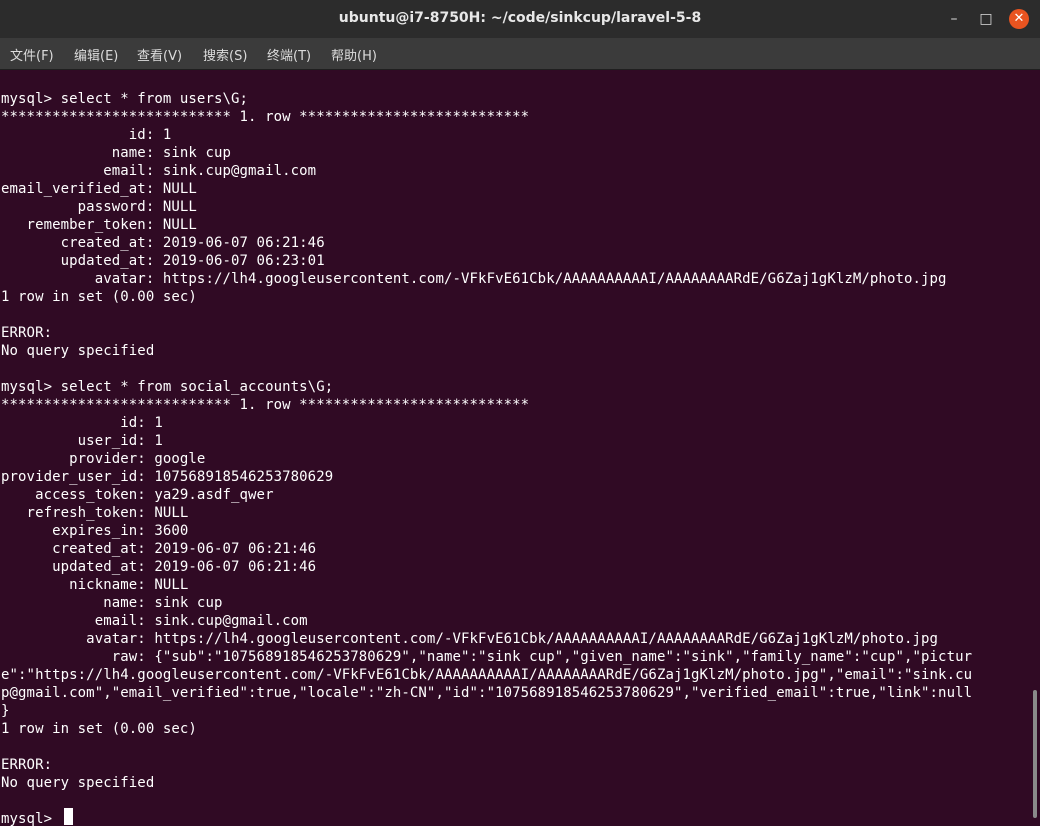 This screenshot has height=826, width=1040. What do you see at coordinates (5, 711) in the screenshot?
I see `terminal-line: }` at bounding box center [5, 711].